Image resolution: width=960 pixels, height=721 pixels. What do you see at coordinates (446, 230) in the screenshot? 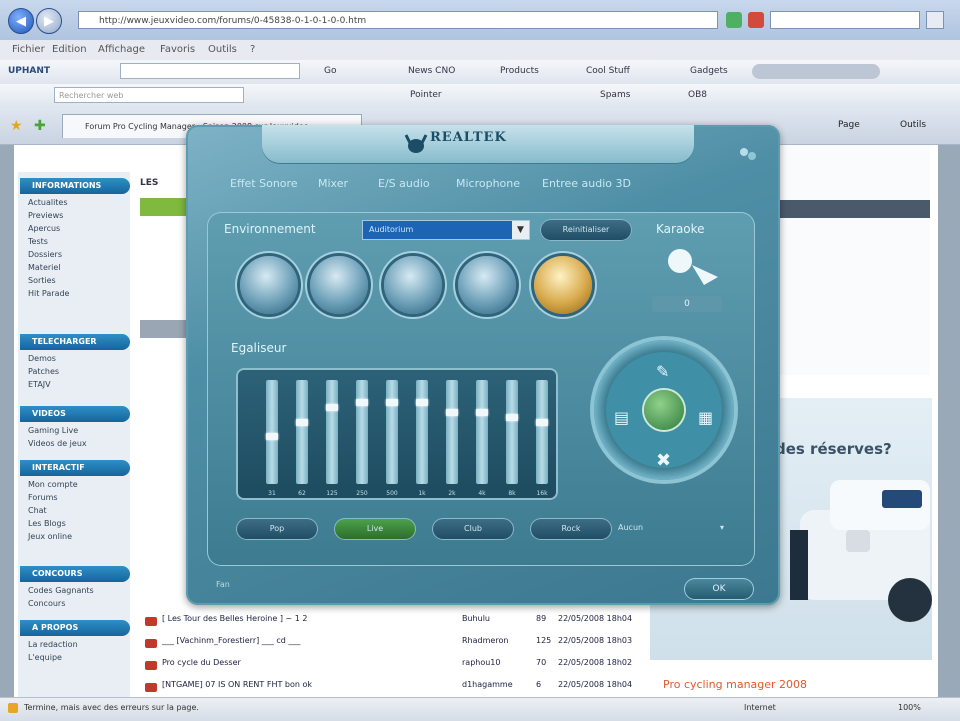
I see `environment-select: Auditorium` at bounding box center [446, 230].